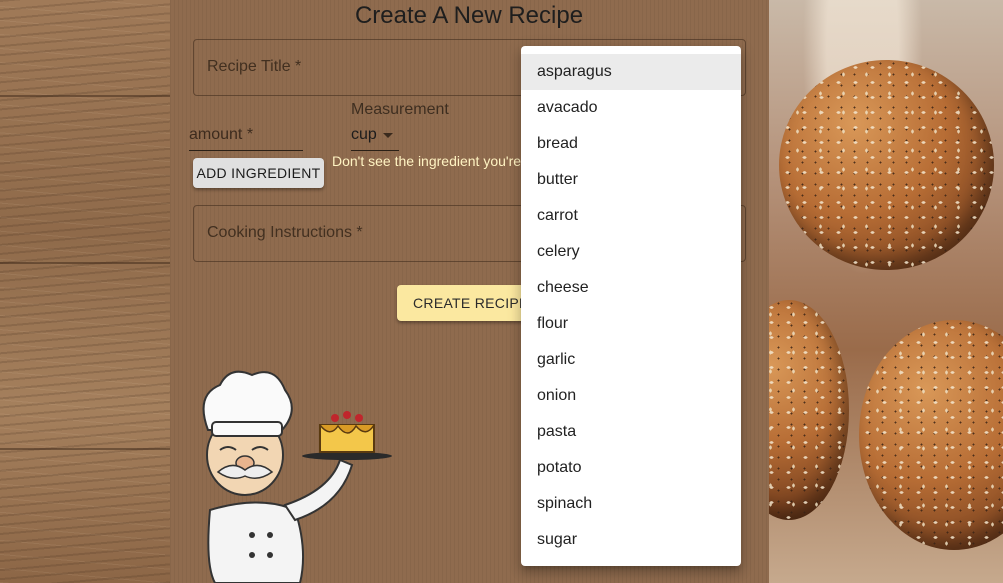 This screenshot has height=583, width=1003. Describe the element at coordinates (221, 134) in the screenshot. I see `amount-label: amount *` at that location.